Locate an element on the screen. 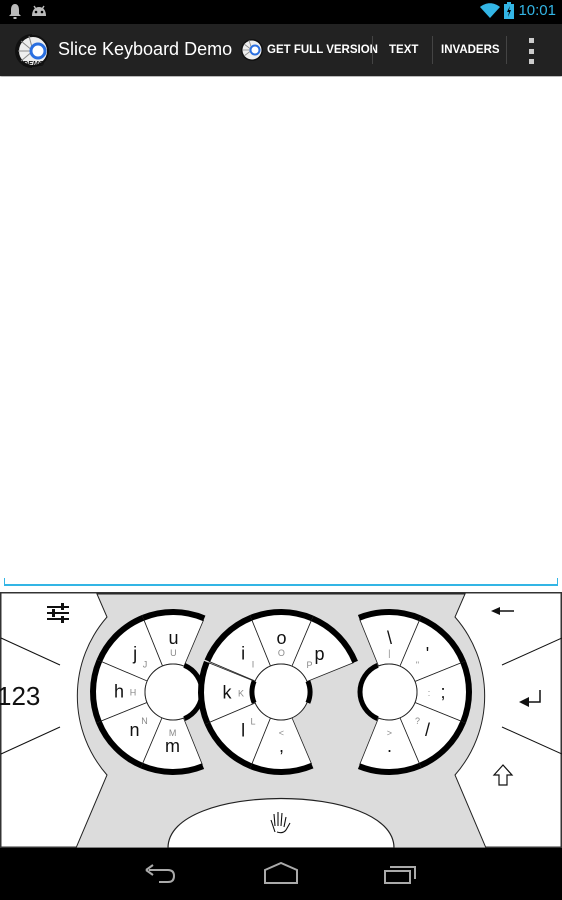 This screenshot has height=900, width=562. invaders-button: INVADERS is located at coordinates (470, 50).